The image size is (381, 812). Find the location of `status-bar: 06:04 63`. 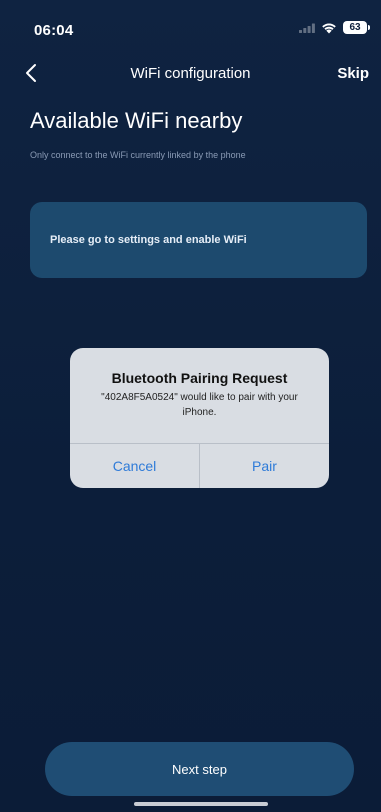

status-bar: 06:04 63 is located at coordinates (190, 22).